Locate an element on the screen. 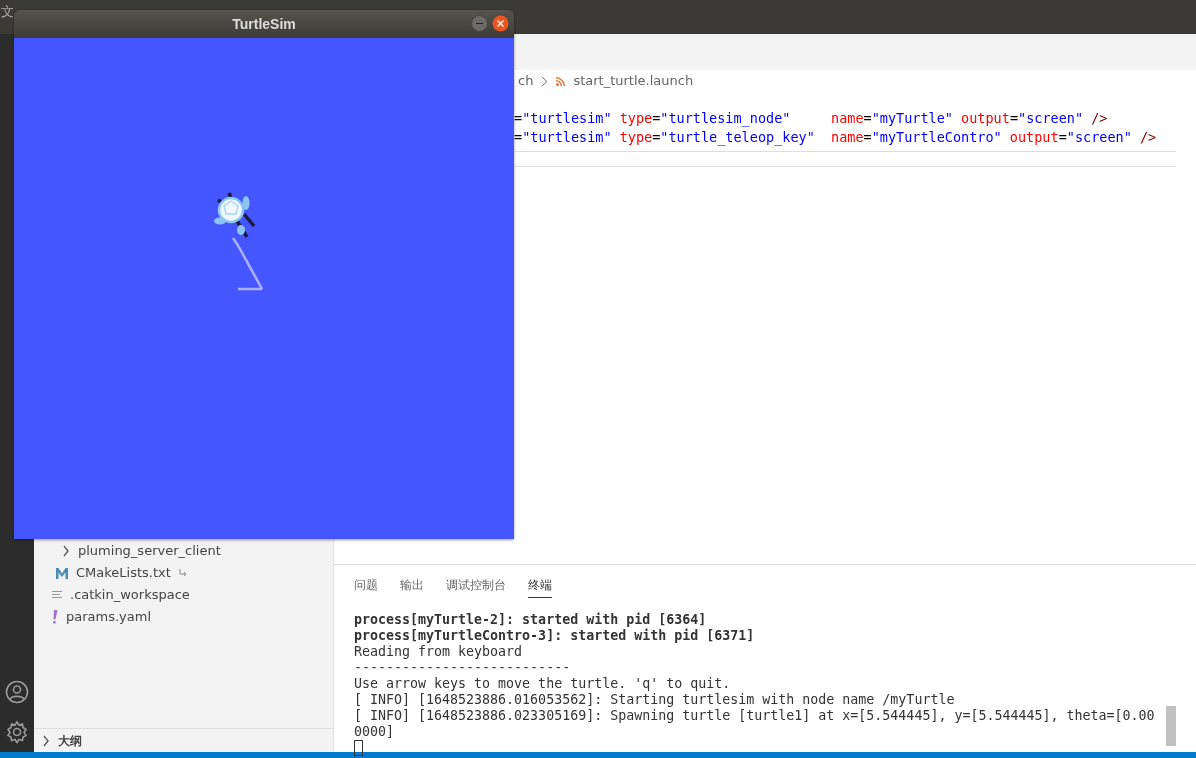  chevron-icon is located at coordinates (545, 81).